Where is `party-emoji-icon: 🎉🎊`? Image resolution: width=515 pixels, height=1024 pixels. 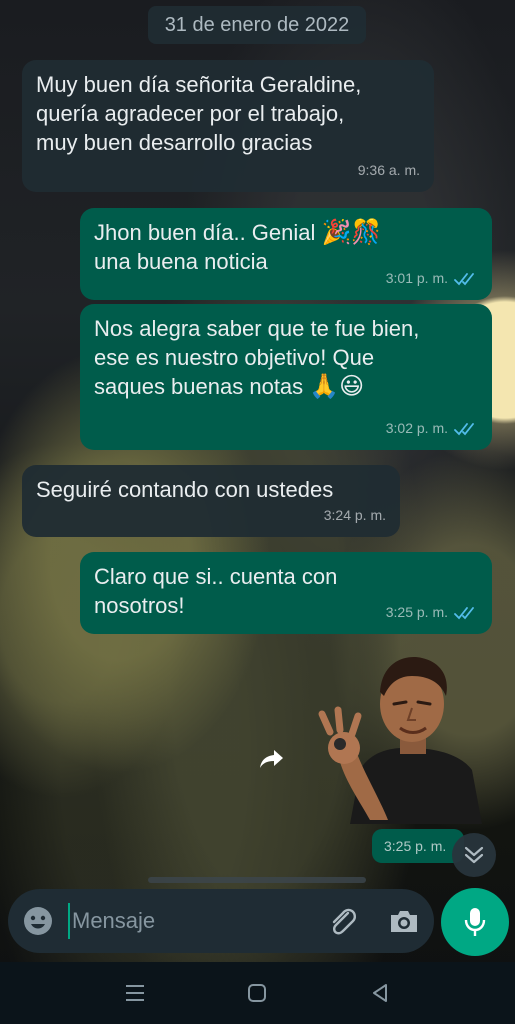 party-emoji-icon: 🎉🎊 is located at coordinates (351, 232).